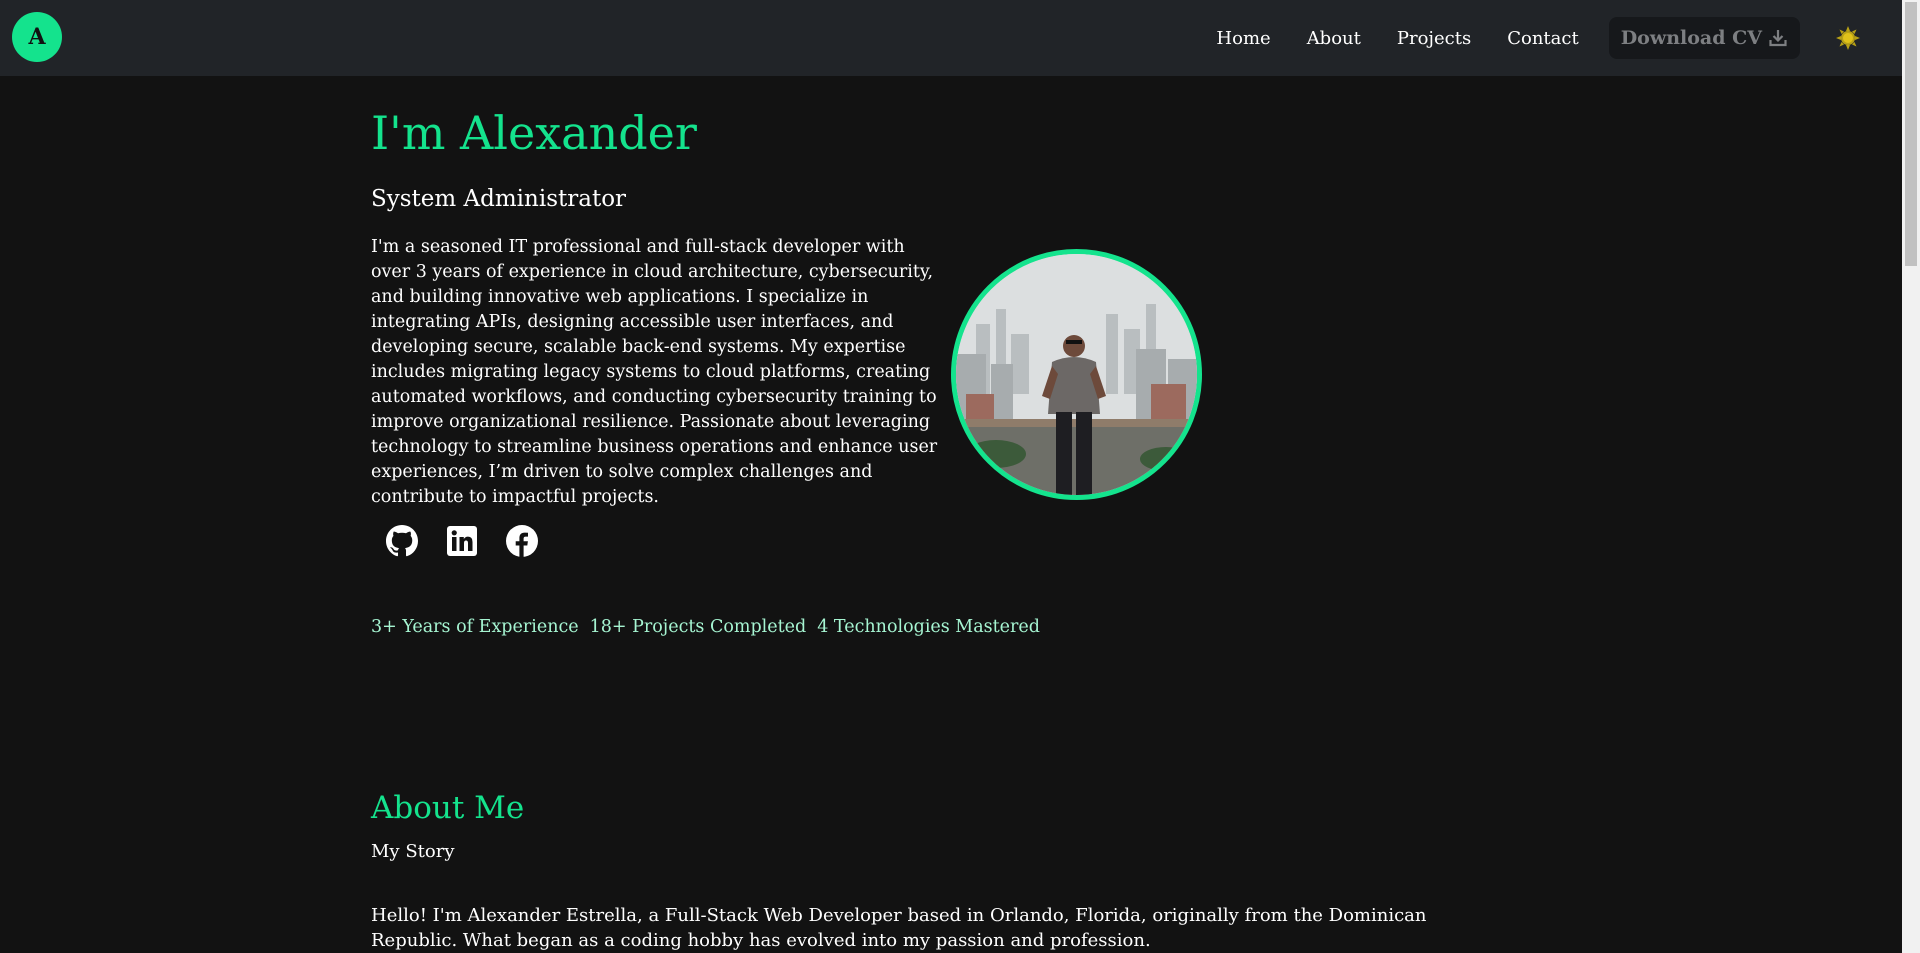  Describe the element at coordinates (499, 199) in the screenshot. I see `hero-subtitle: System Administrator` at that location.